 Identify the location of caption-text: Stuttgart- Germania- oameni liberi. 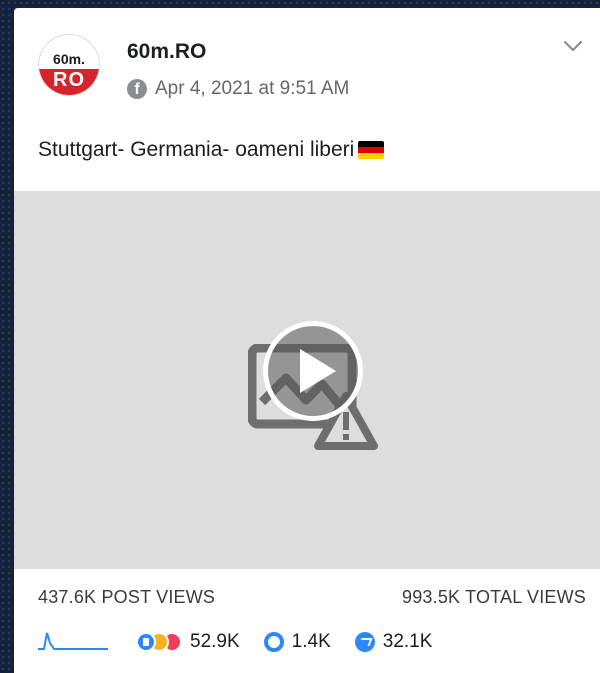
(196, 149).